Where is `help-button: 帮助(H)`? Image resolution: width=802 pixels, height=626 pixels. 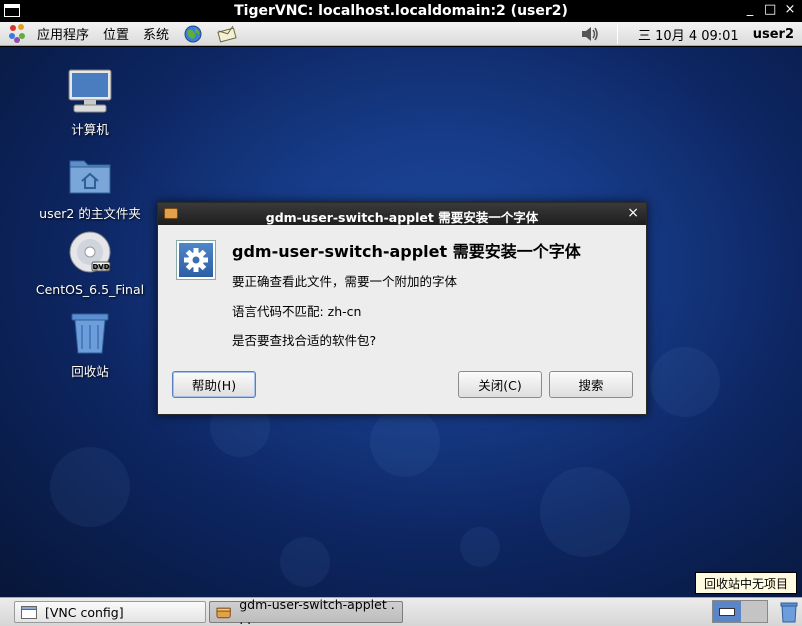 help-button: 帮助(H) is located at coordinates (214, 384).